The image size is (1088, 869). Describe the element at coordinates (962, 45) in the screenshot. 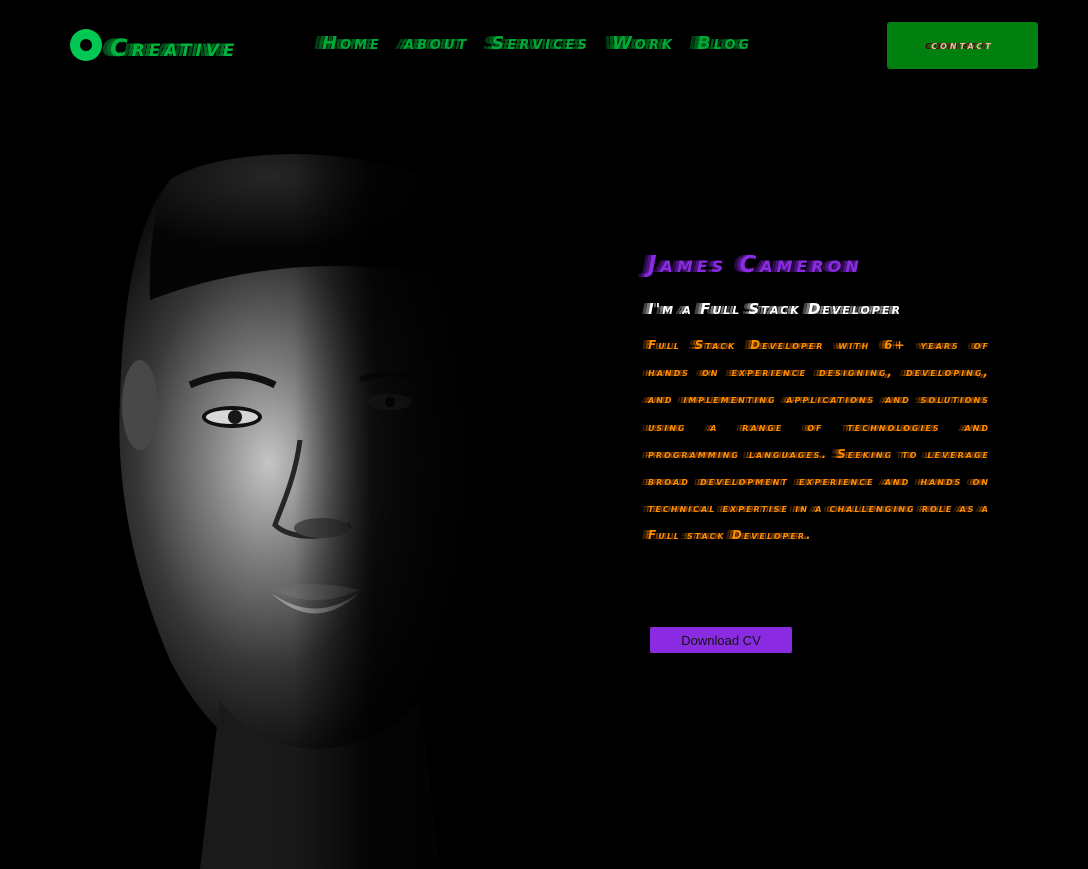

I see `contact-button: contact` at that location.